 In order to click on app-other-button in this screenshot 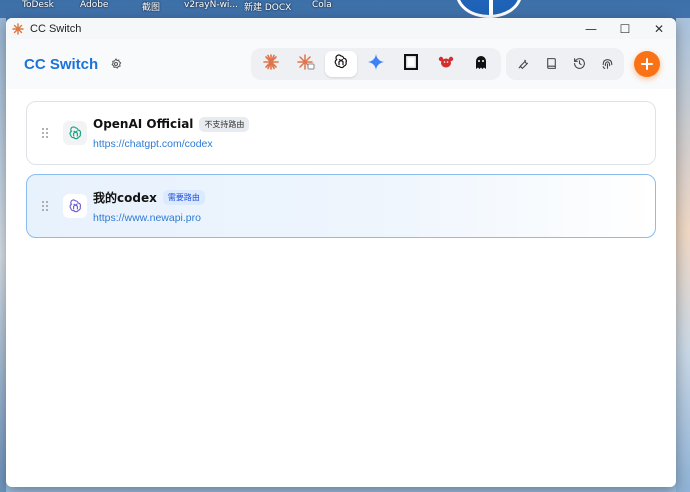, I will do `click(481, 64)`.